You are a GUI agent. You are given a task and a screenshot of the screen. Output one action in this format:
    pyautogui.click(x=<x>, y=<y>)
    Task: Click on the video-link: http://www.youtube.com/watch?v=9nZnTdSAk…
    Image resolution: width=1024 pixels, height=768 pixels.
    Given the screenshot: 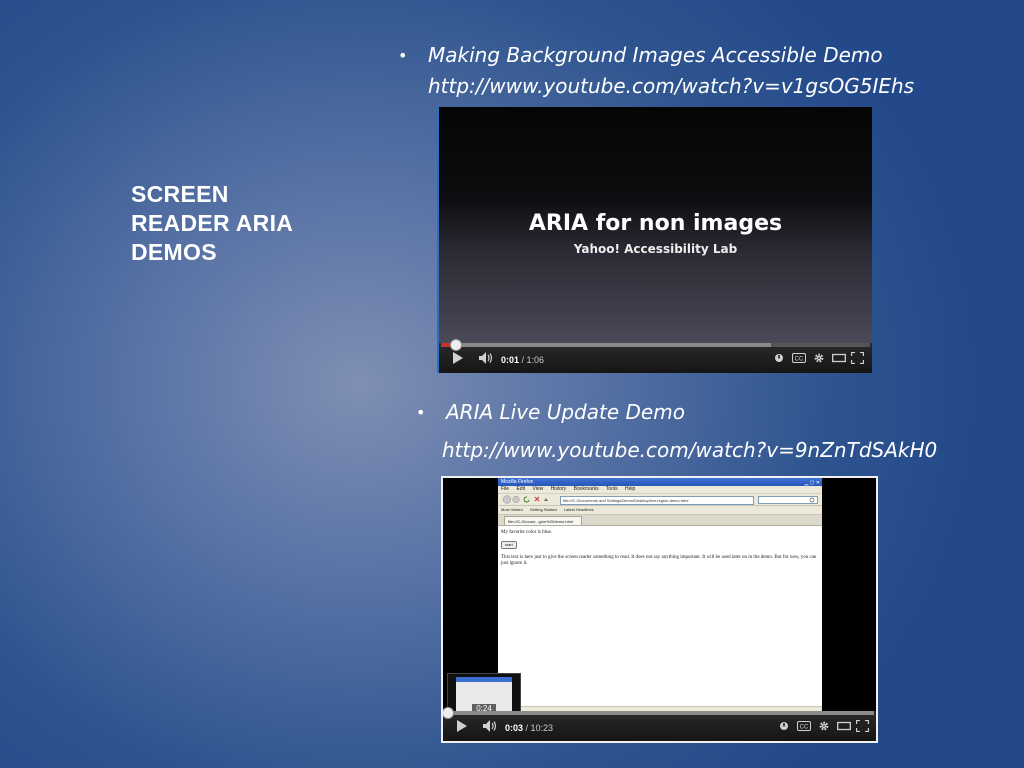 What is the action you would take?
    pyautogui.click(x=689, y=450)
    